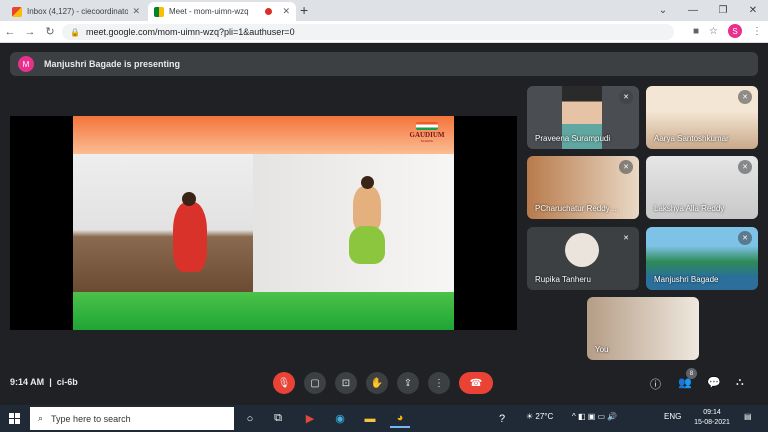 This screenshot has width=768, height=432. What do you see at coordinates (26, 64) in the screenshot?
I see `presenter-avatar: M` at bounding box center [26, 64].